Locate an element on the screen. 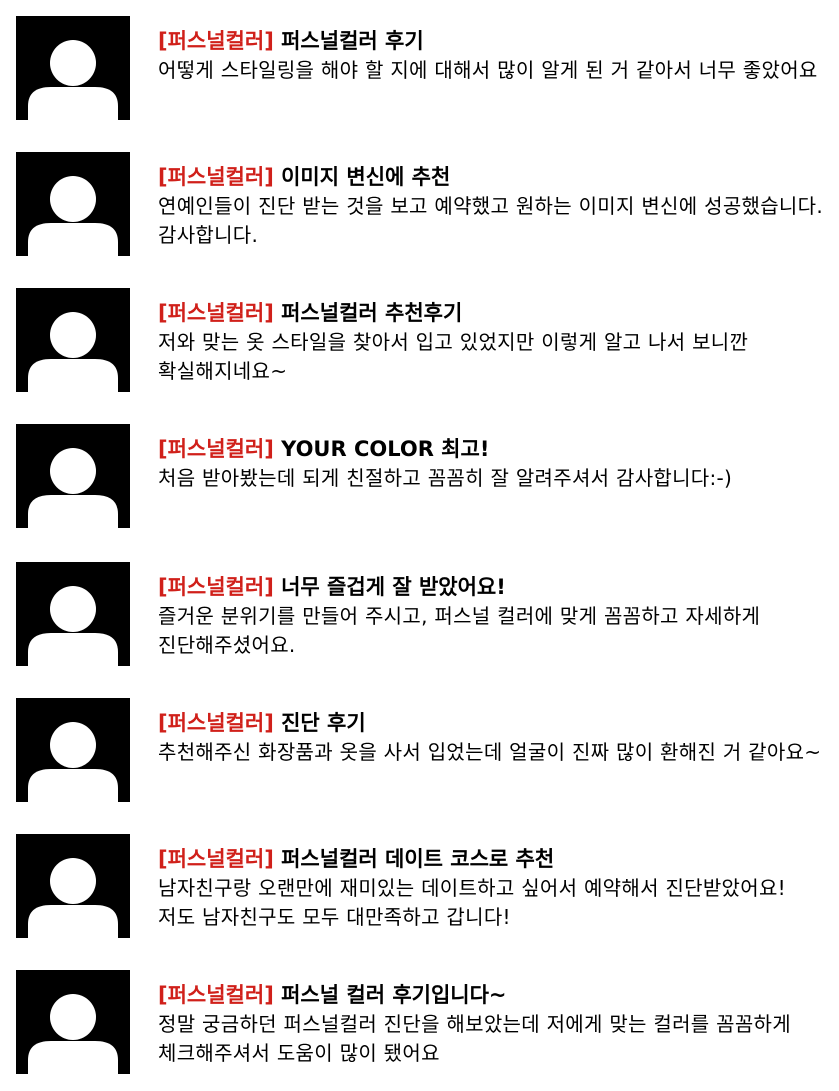 This screenshot has width=839, height=1091. review-title-text: 퍼스널컬러 추천후기 is located at coordinates (372, 313).